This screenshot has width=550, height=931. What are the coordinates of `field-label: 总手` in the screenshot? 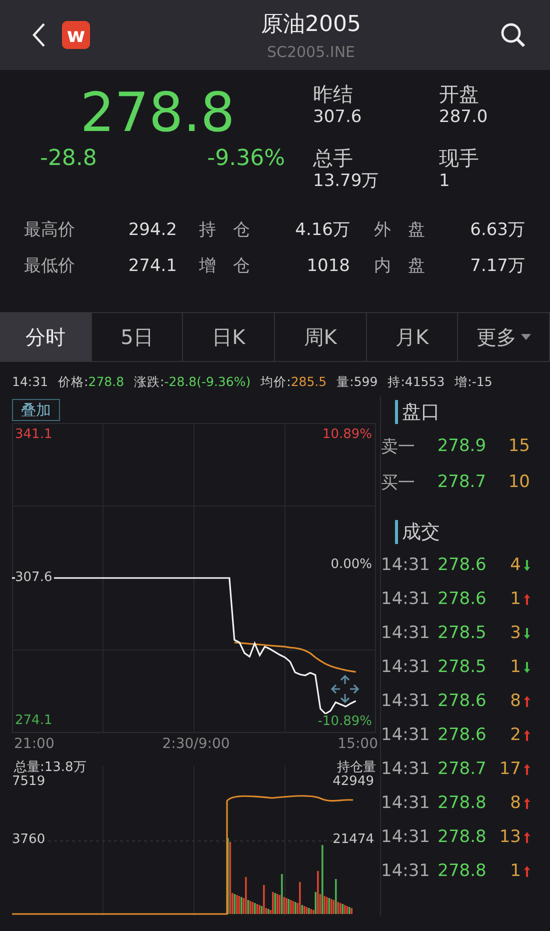 It's located at (333, 158).